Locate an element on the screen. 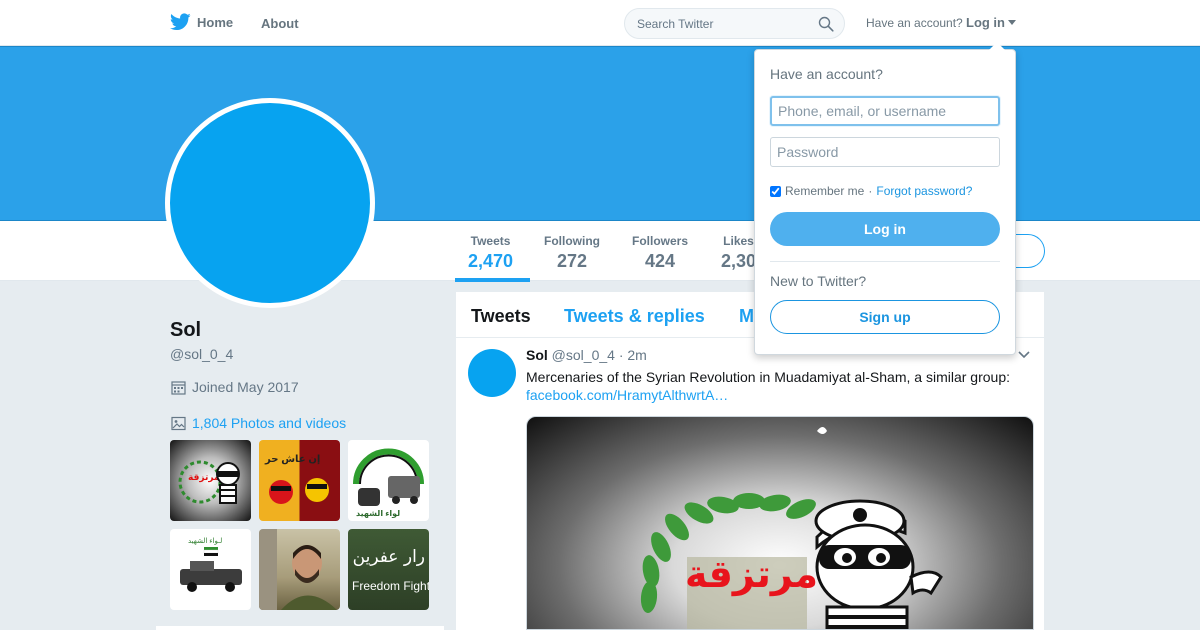 The height and width of the screenshot is (630, 1200). svg-text: لـواء الشهيد is located at coordinates (205, 541).